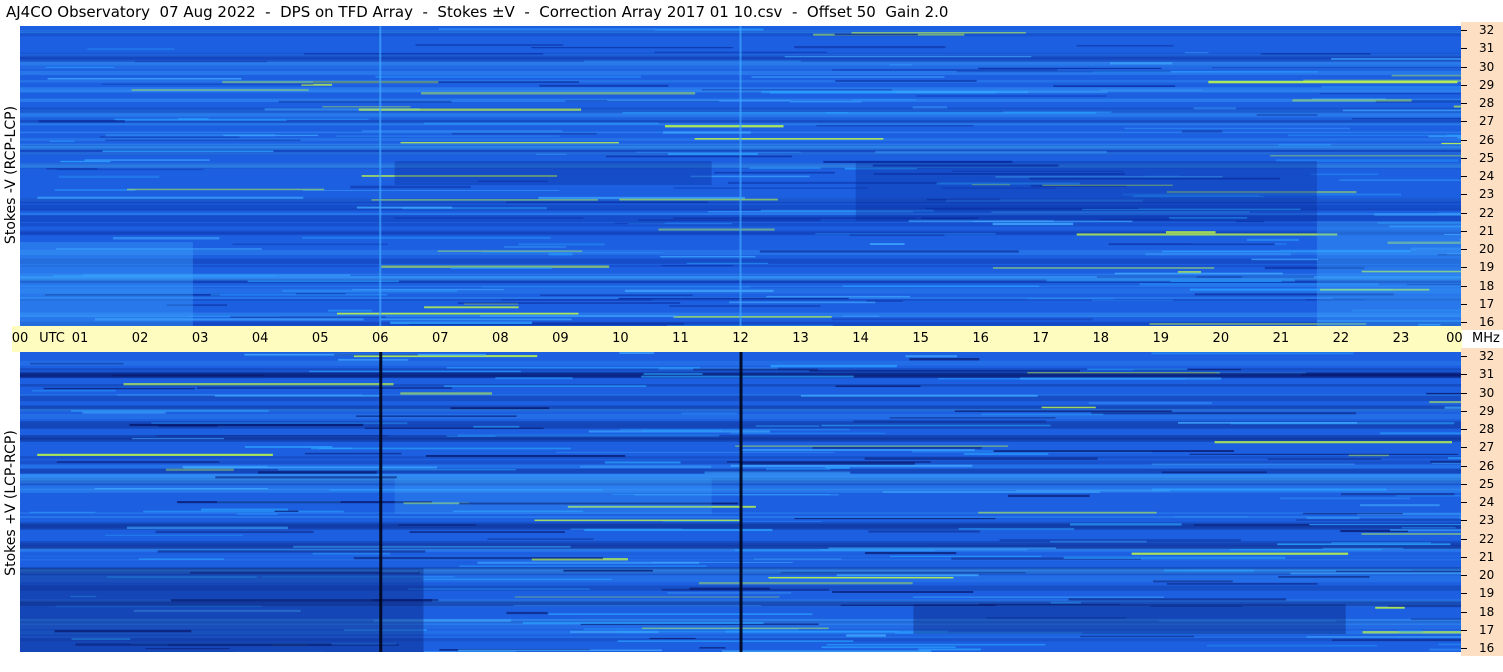  What do you see at coordinates (1487, 575) in the screenshot?
I see `freq-tick-label: 20` at bounding box center [1487, 575].